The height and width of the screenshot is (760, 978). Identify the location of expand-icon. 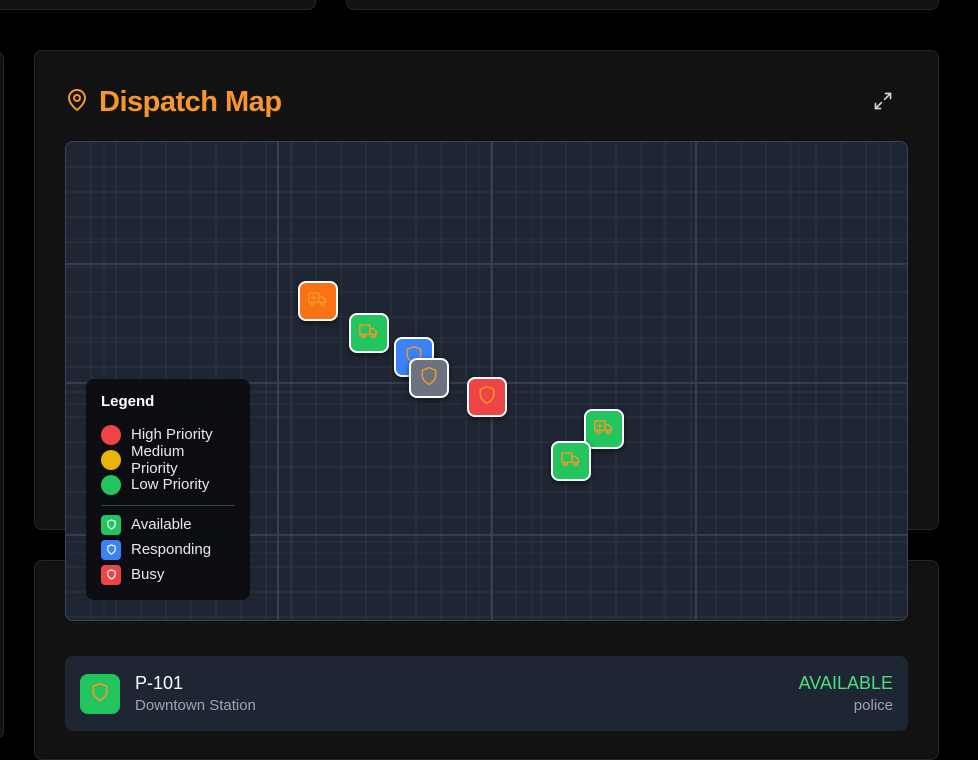
(883, 103).